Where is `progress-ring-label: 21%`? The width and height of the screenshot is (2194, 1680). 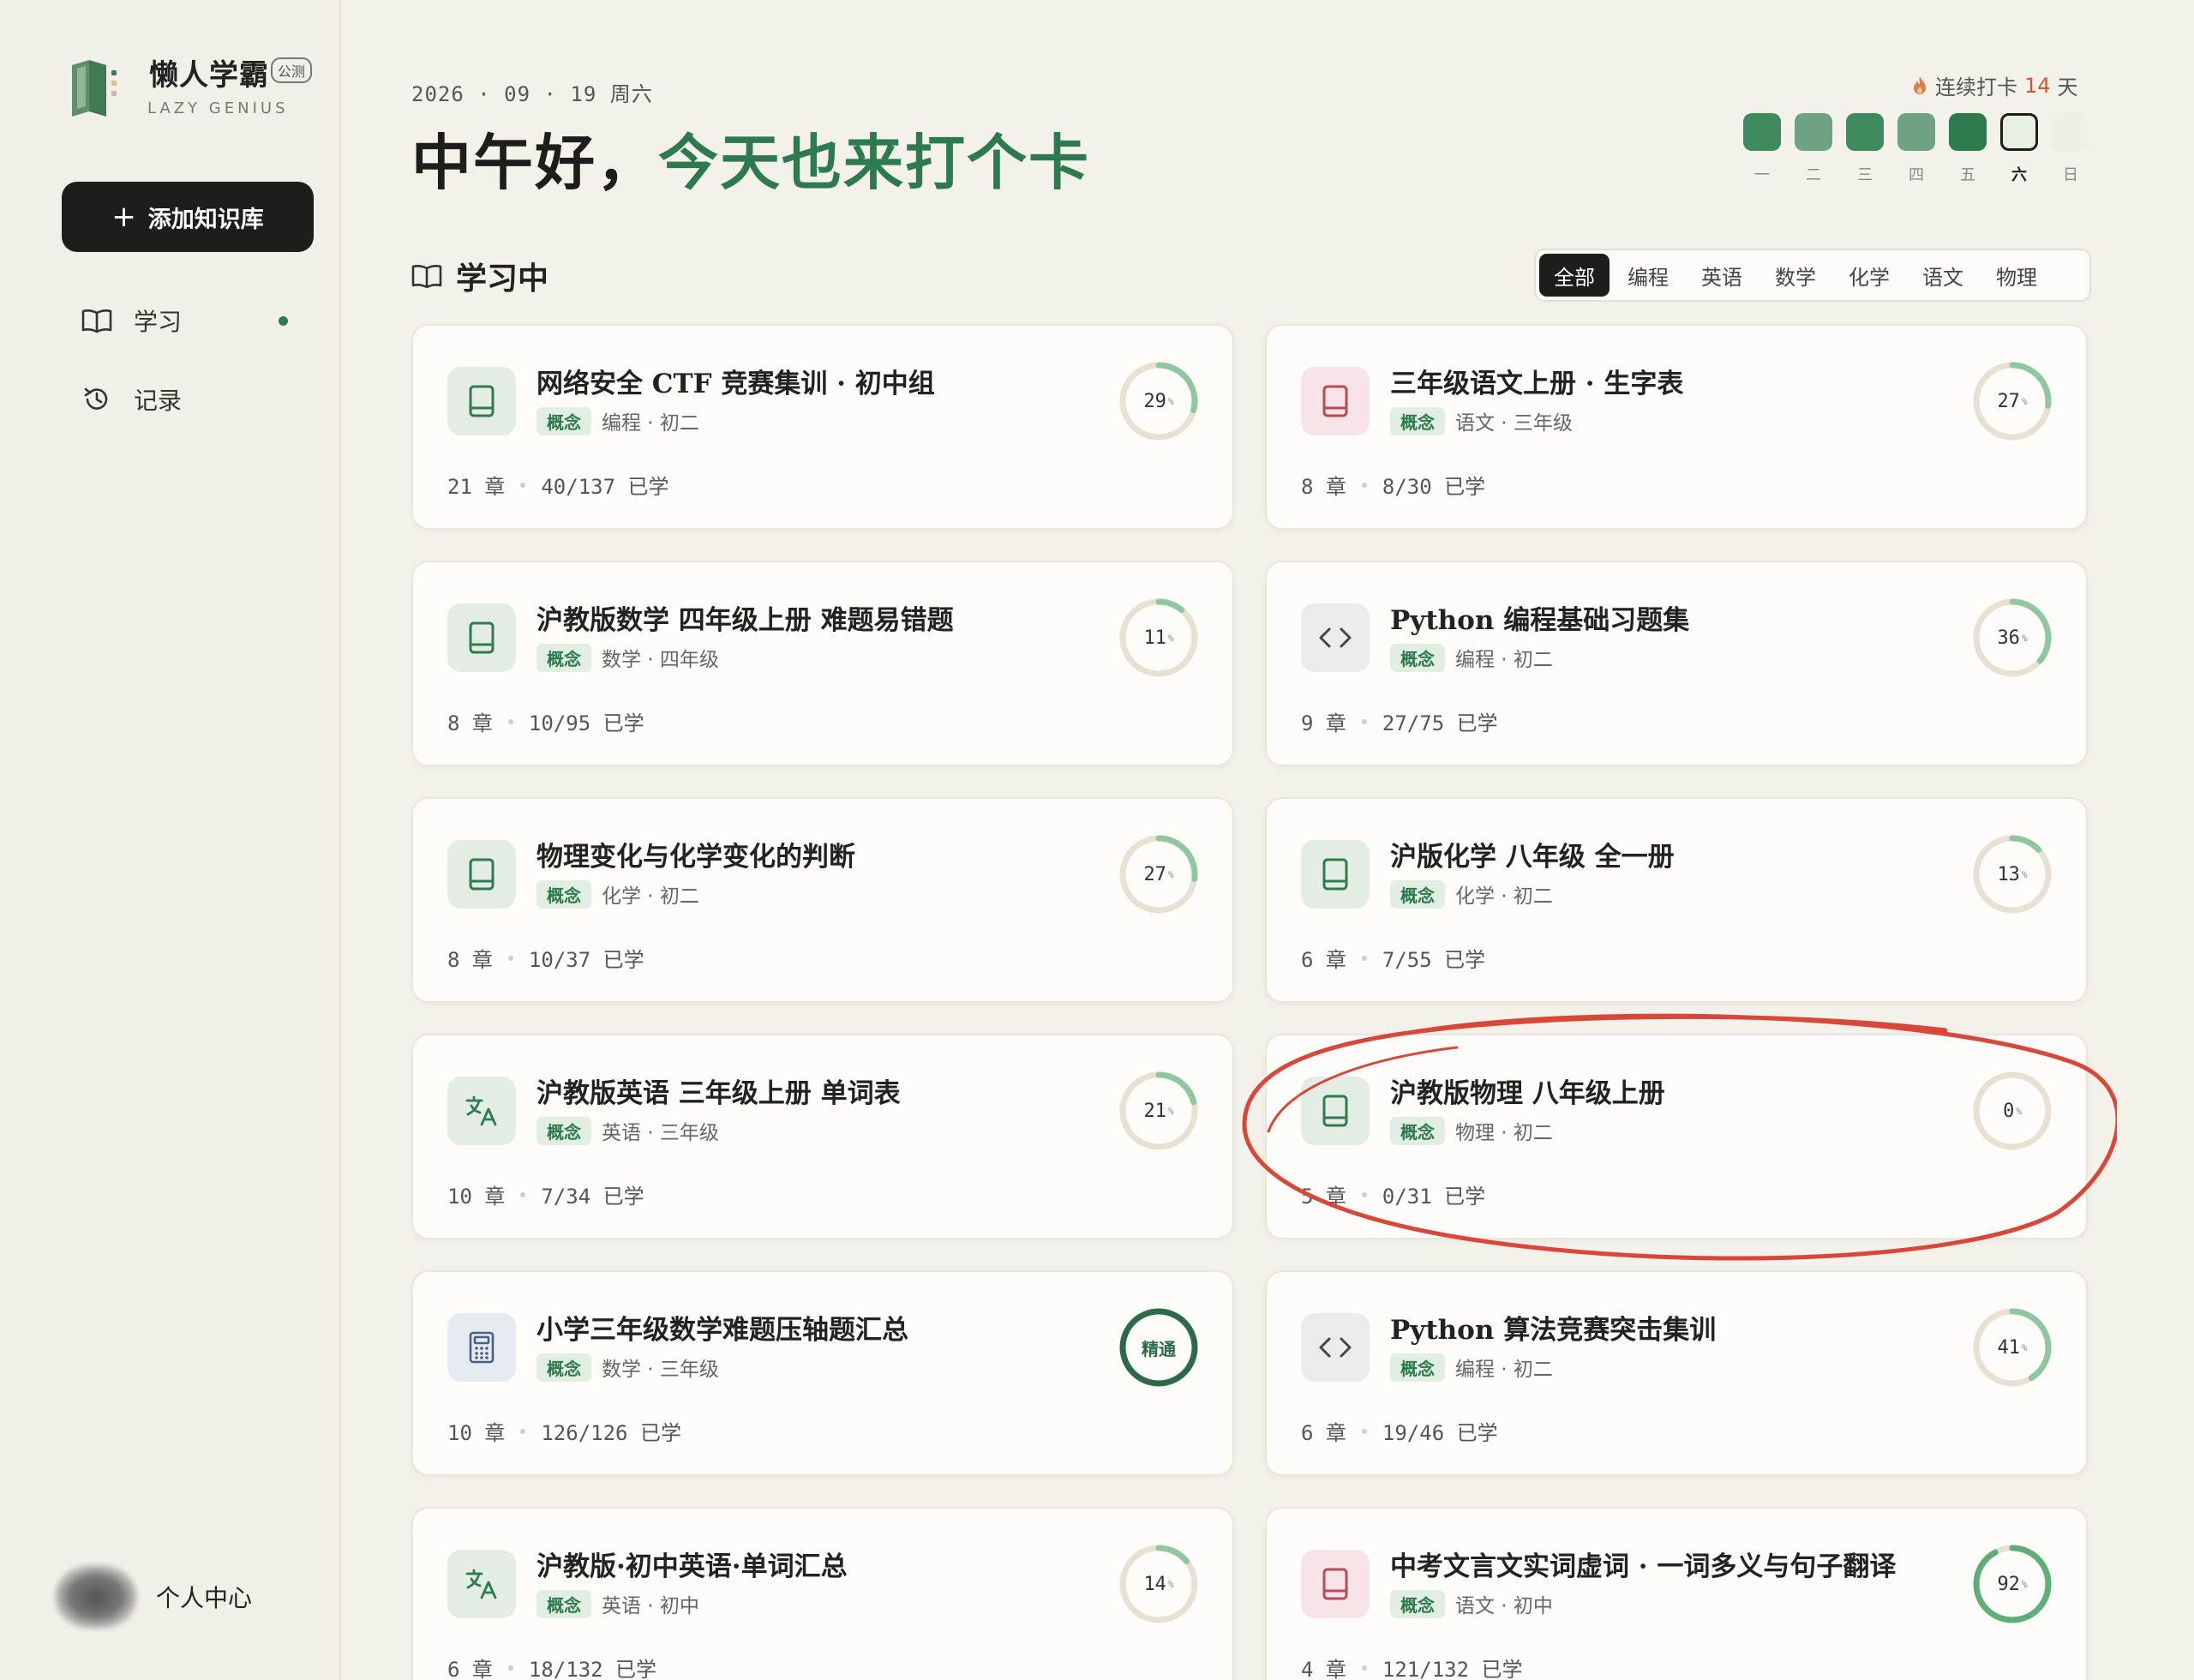 progress-ring-label: 21% is located at coordinates (1159, 1111).